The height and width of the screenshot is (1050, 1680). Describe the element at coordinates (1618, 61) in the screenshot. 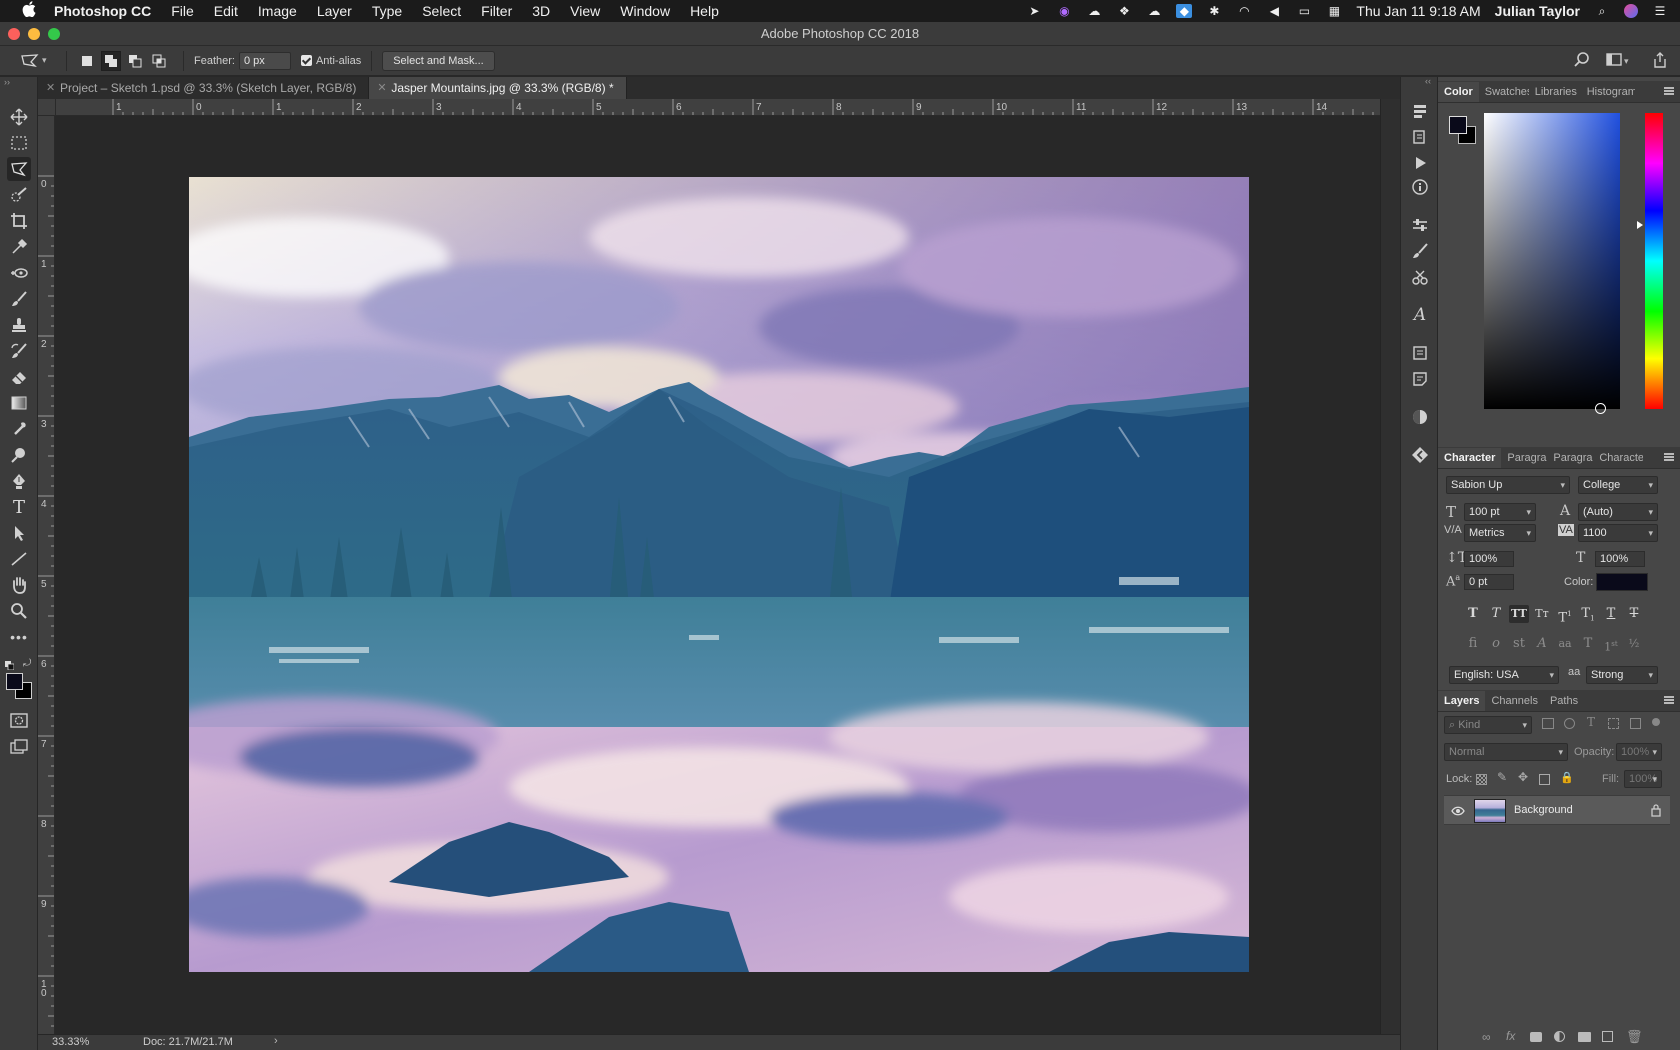

I see `workspace-switcher-icon: ▾` at that location.